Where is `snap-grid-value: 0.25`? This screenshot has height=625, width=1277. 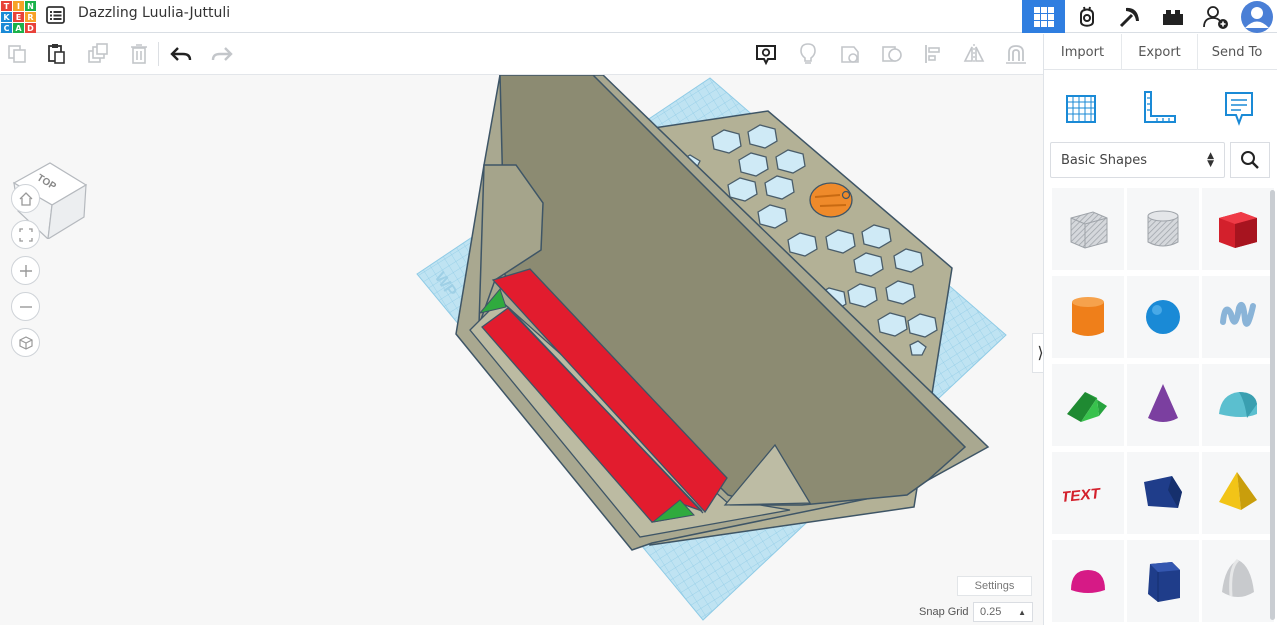
snap-grid-value: 0.25 is located at coordinates (991, 612).